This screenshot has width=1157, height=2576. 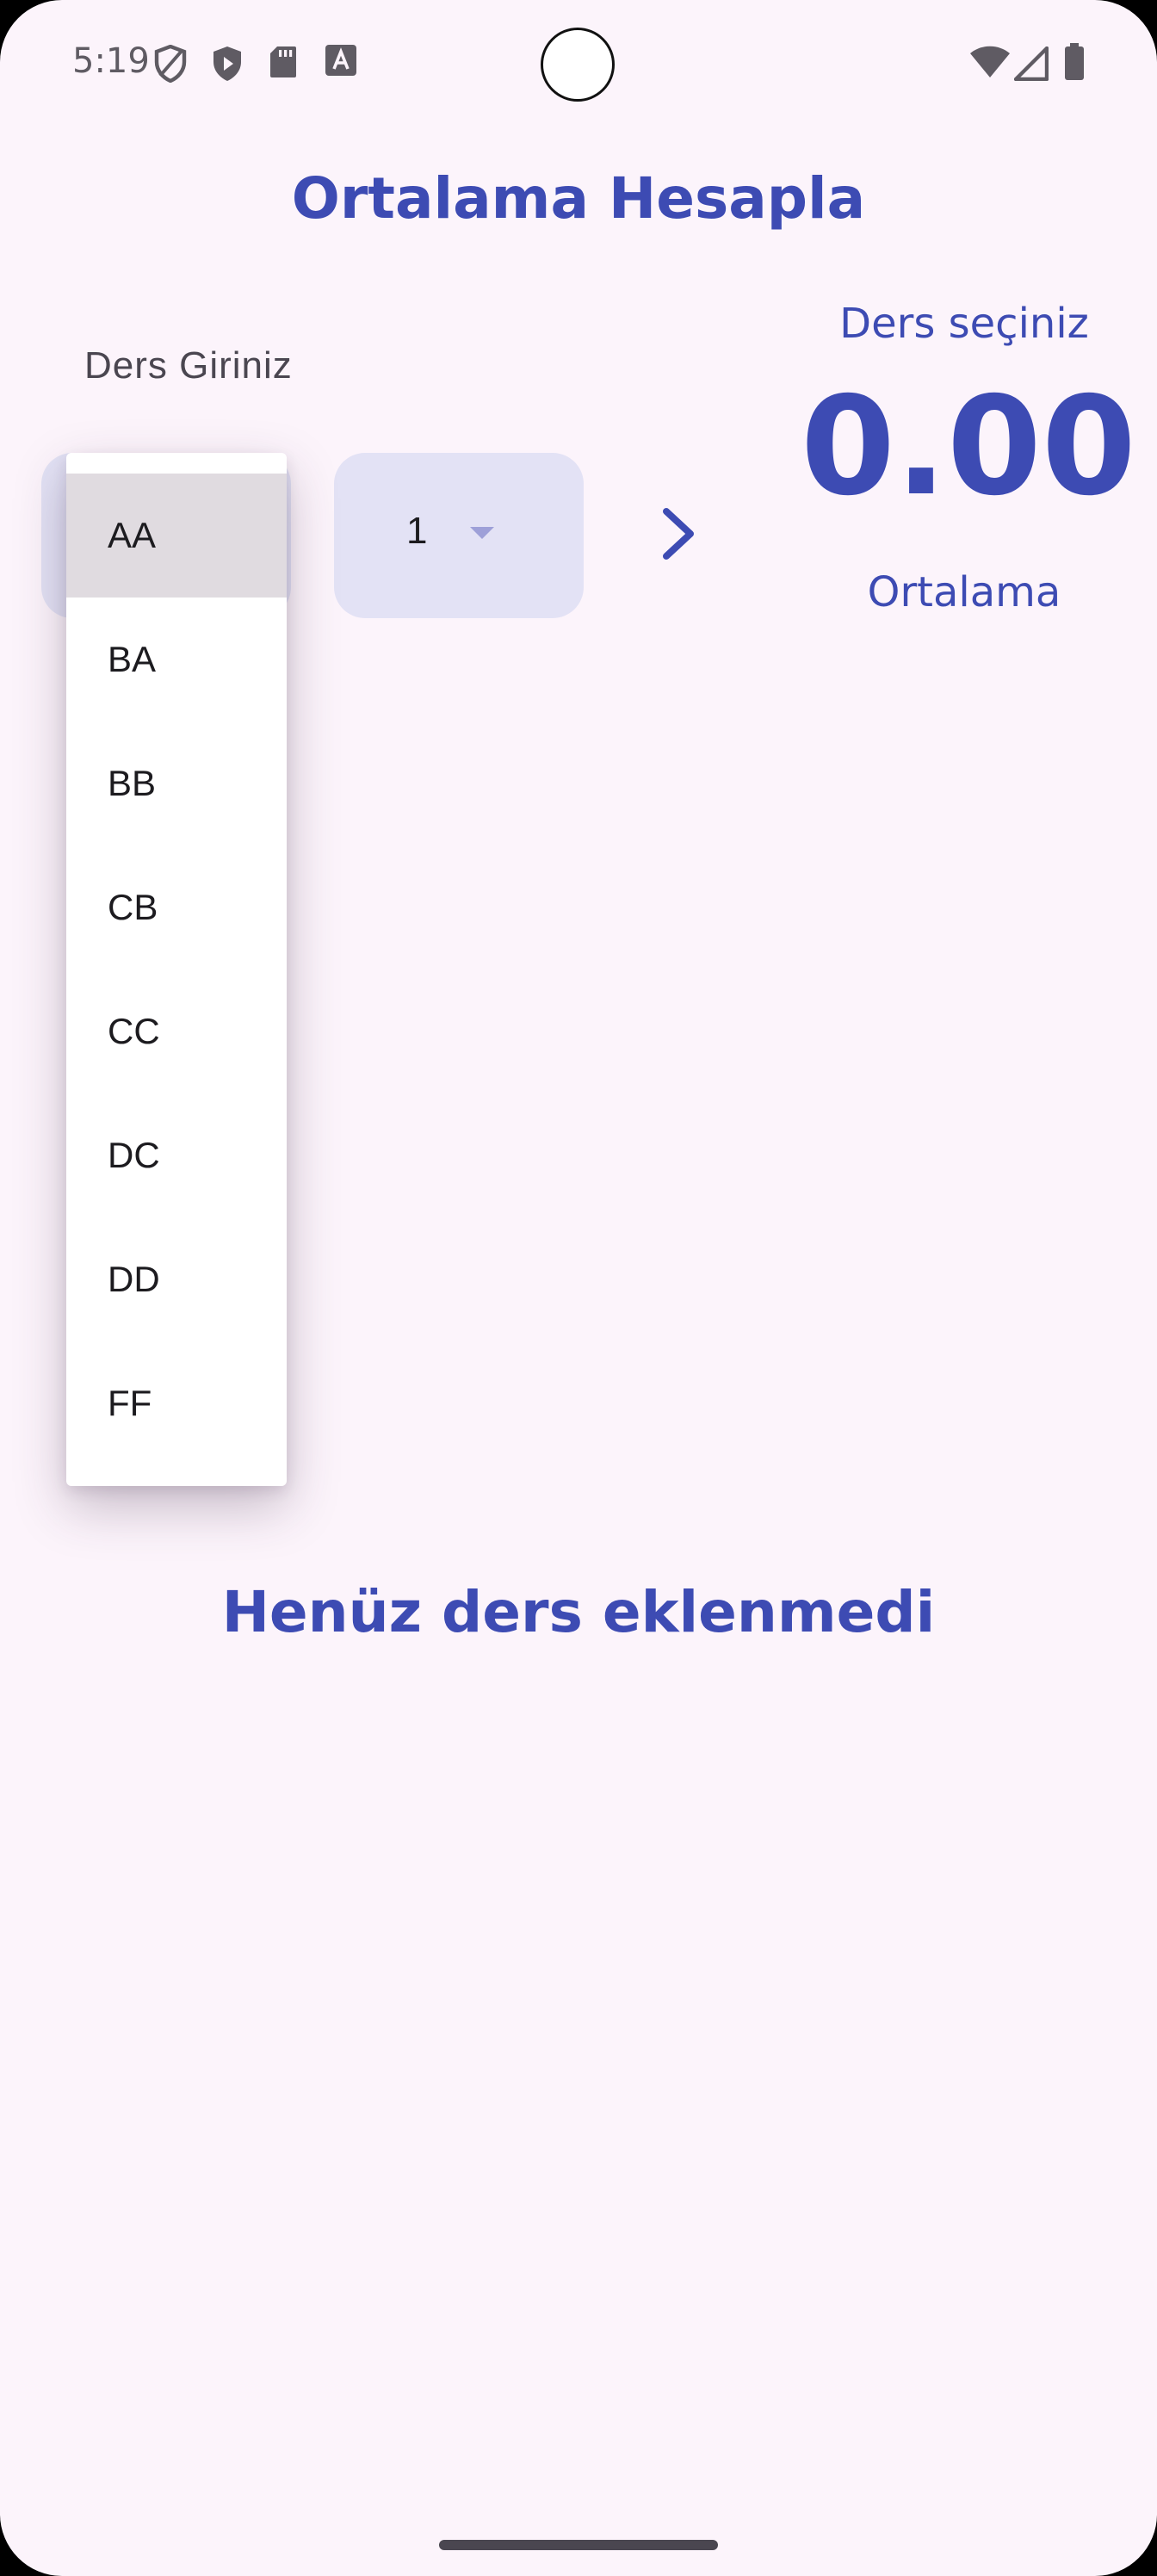 I want to click on grade-option-cb: CB, so click(x=177, y=907).